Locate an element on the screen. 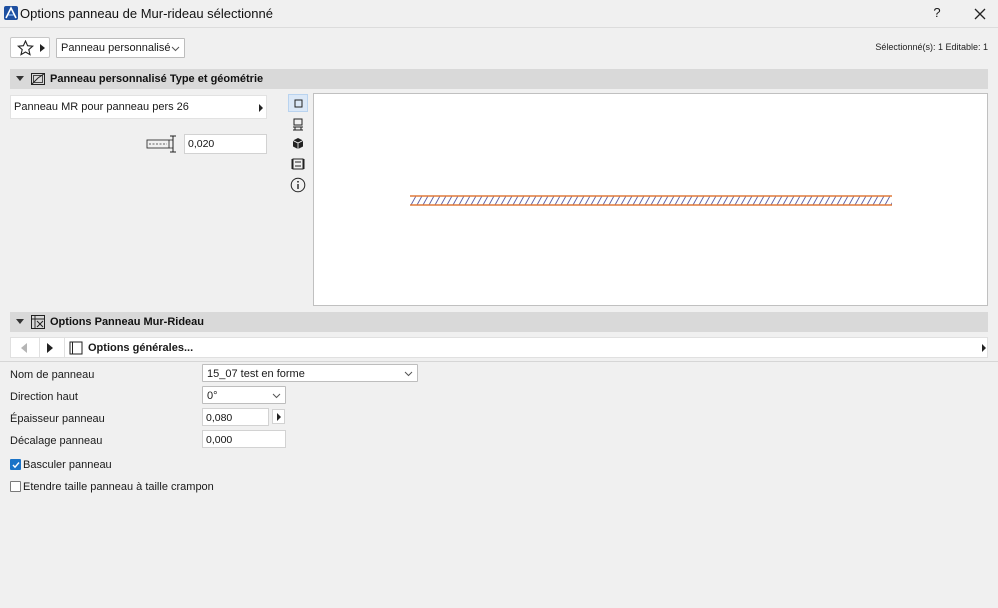 The height and width of the screenshot is (608, 998). direction-up-select: 0° is located at coordinates (244, 395).